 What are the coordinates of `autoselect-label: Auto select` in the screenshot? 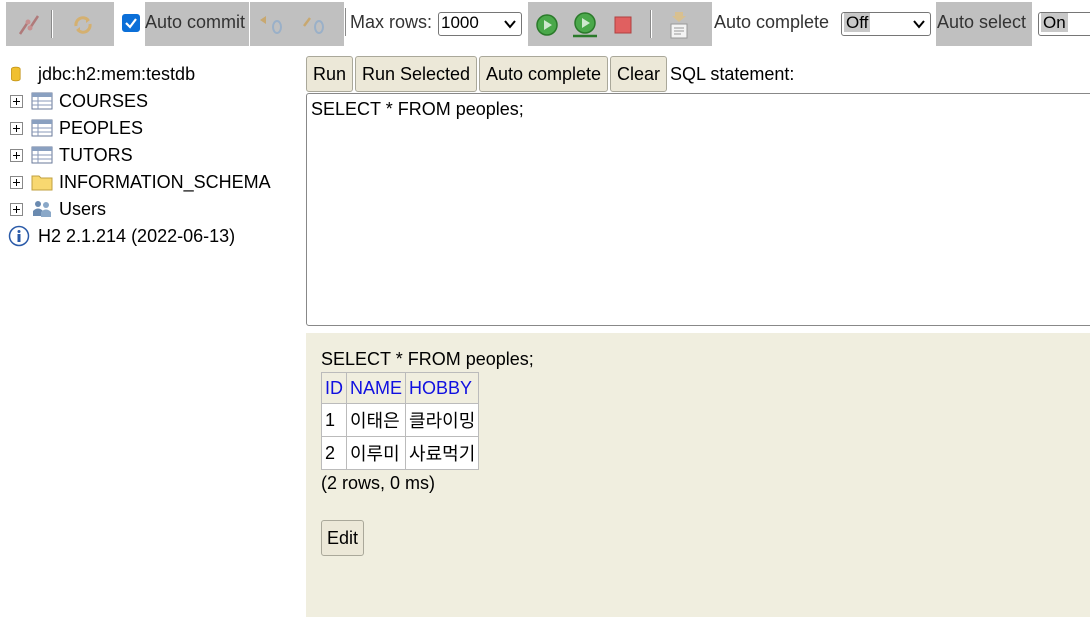 It's located at (982, 22).